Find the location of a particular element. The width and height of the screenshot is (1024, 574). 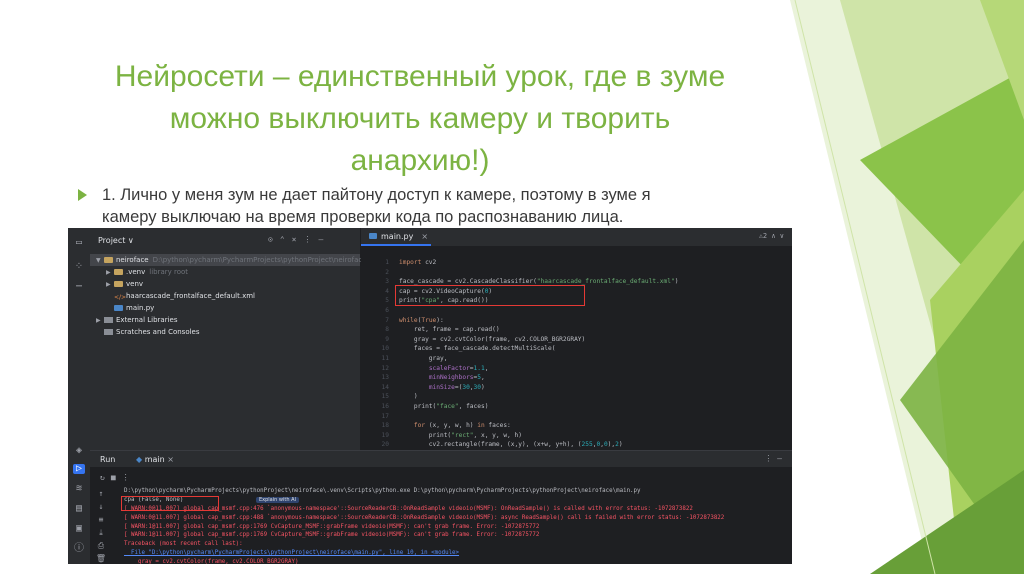

line-number: 12 is located at coordinates (385, 368).